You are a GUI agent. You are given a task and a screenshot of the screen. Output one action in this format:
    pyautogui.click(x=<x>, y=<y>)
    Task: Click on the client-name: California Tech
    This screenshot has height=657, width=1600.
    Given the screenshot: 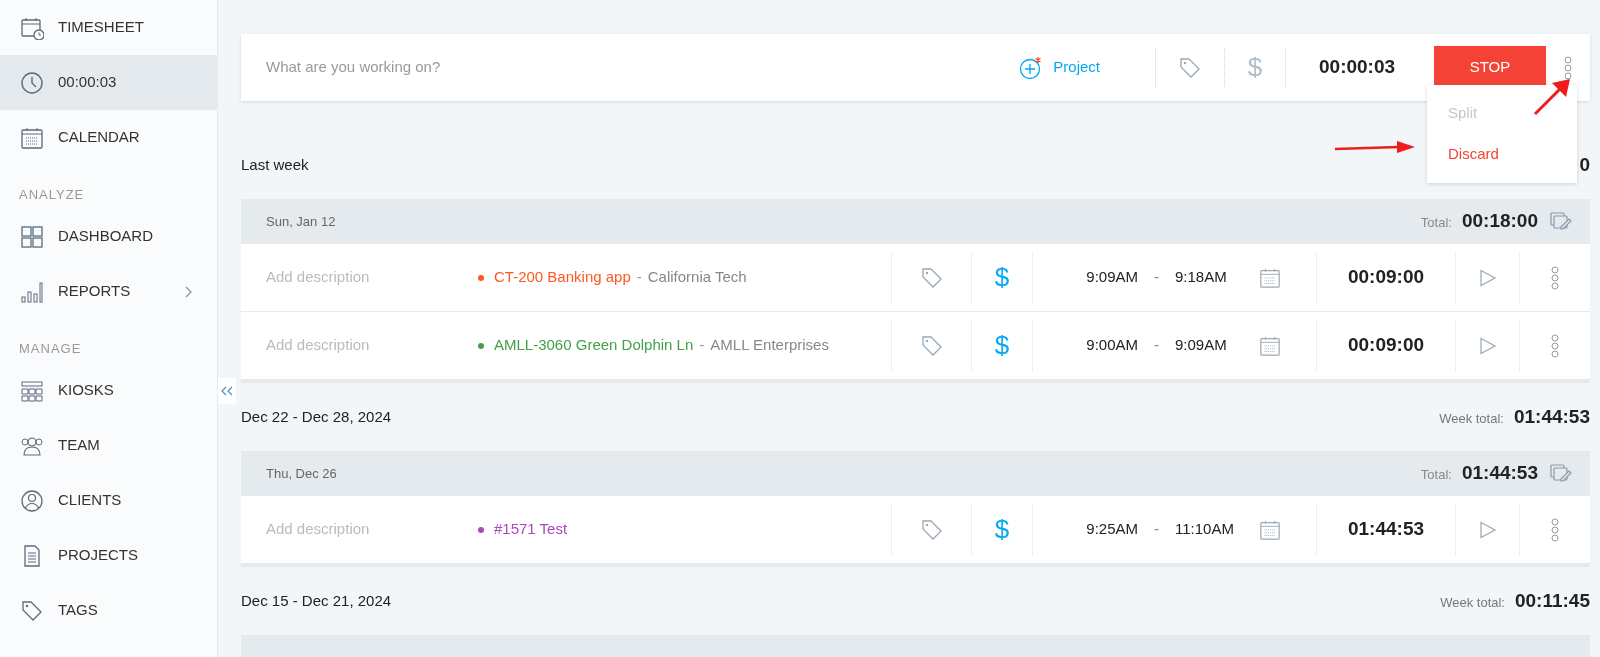 What is the action you would take?
    pyautogui.click(x=697, y=277)
    